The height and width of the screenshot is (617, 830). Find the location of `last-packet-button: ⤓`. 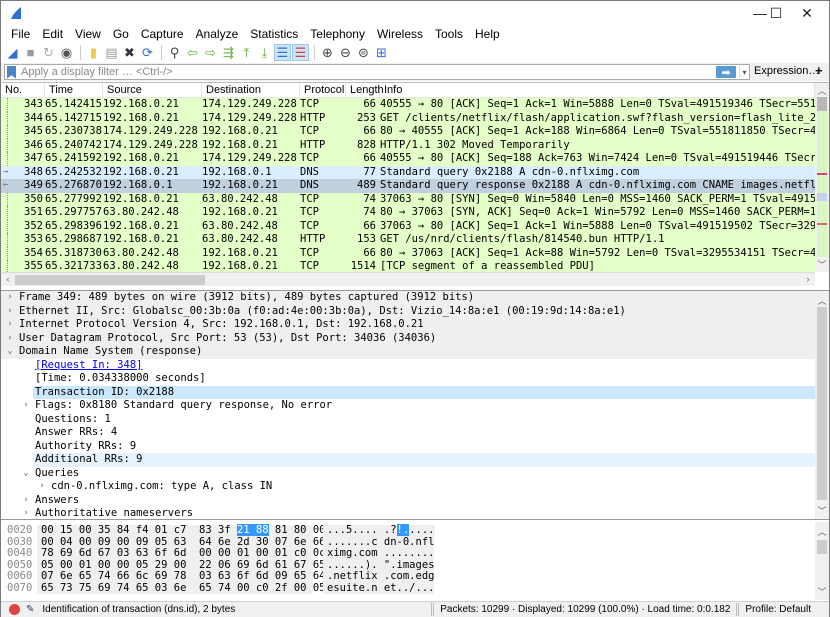

last-packet-button: ⤓ is located at coordinates (264, 52).